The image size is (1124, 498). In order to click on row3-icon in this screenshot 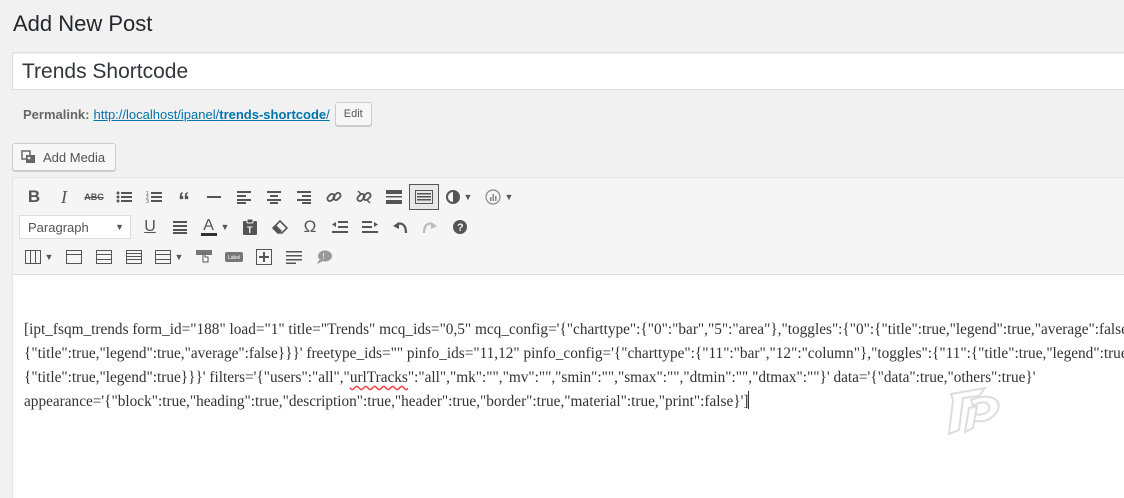, I will do `click(134, 257)`.